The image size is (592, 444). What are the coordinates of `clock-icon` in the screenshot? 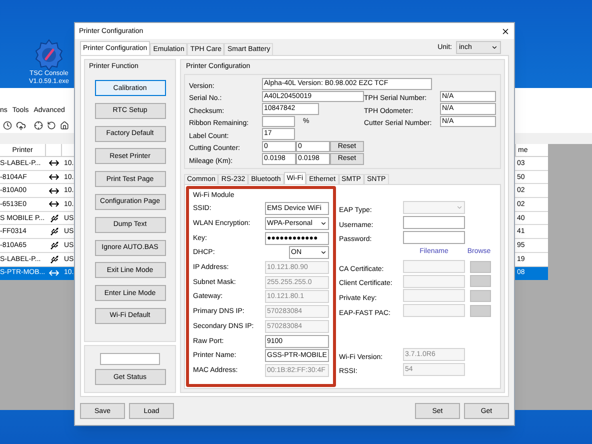 It's located at (7, 125).